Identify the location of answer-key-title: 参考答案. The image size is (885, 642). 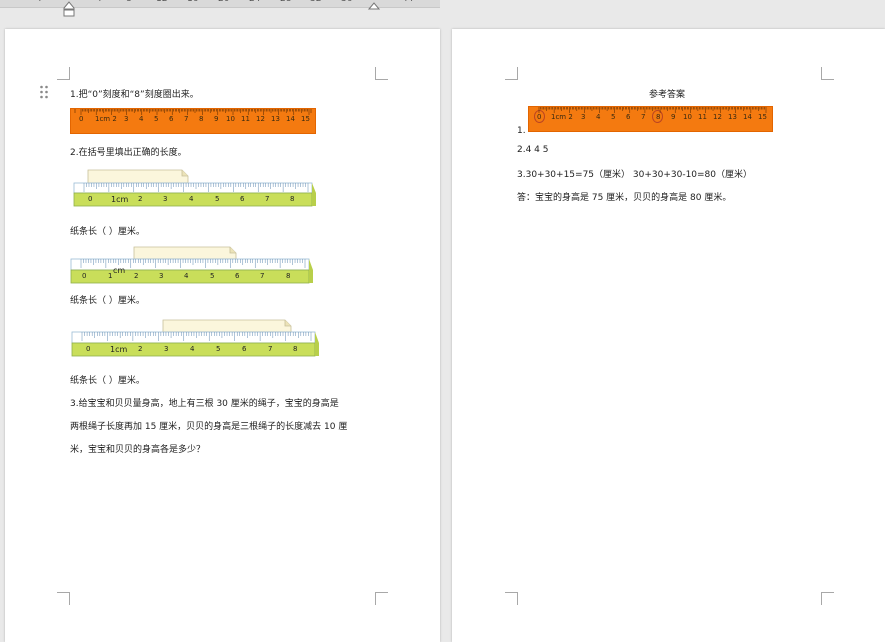
(667, 95).